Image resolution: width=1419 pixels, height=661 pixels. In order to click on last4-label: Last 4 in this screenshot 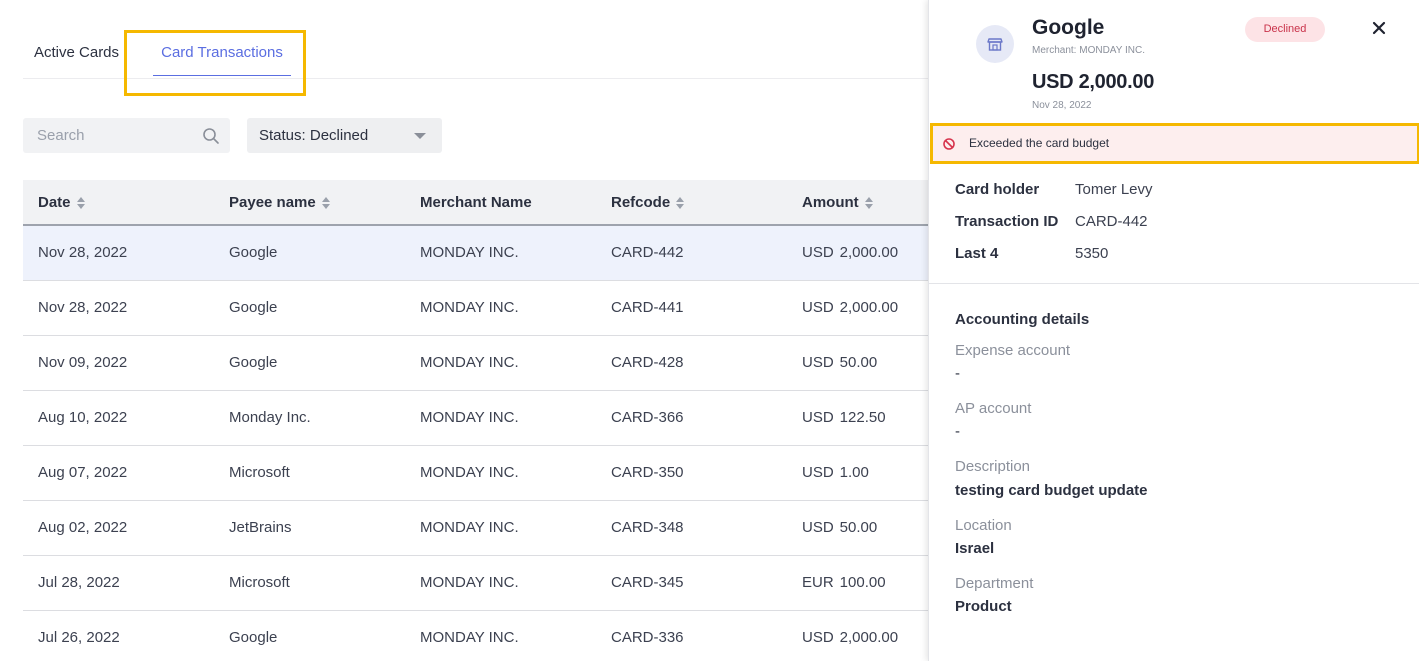, I will do `click(977, 253)`.